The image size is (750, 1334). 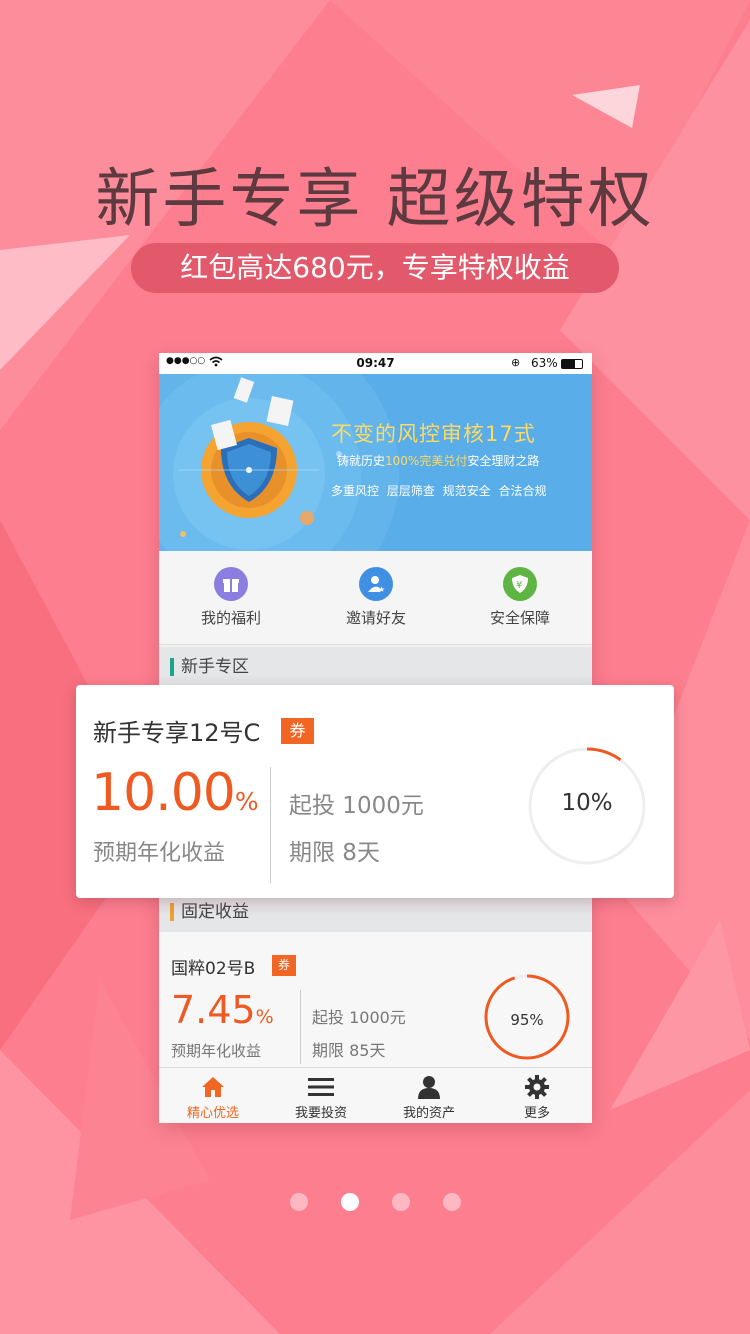 What do you see at coordinates (231, 584) in the screenshot?
I see `gift-icon` at bounding box center [231, 584].